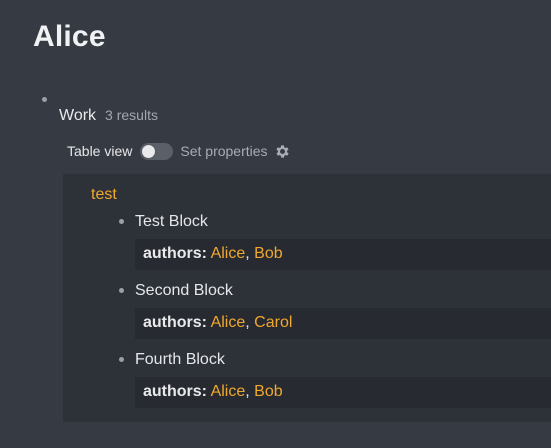  Describe the element at coordinates (157, 151) in the screenshot. I see `table-view-toggle` at that location.